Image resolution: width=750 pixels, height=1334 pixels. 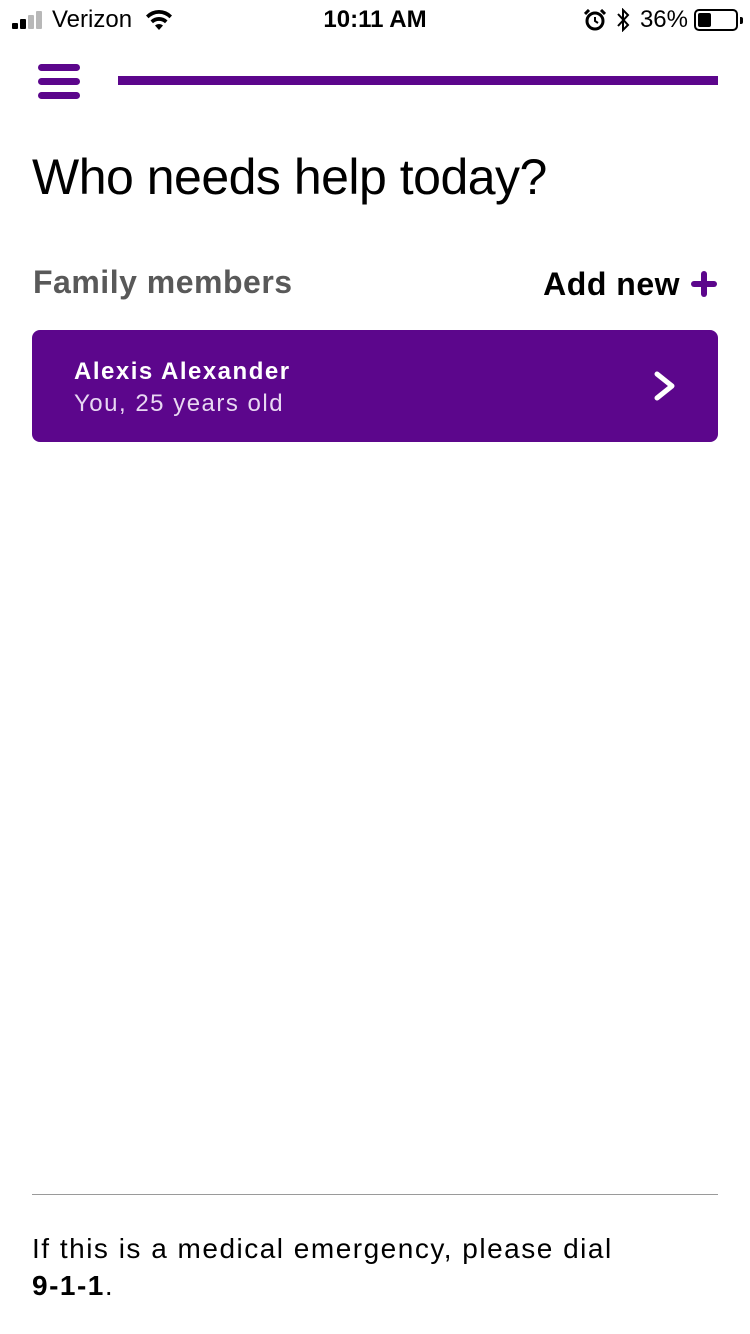 I want to click on footer-divider, so click(x=375, y=1194).